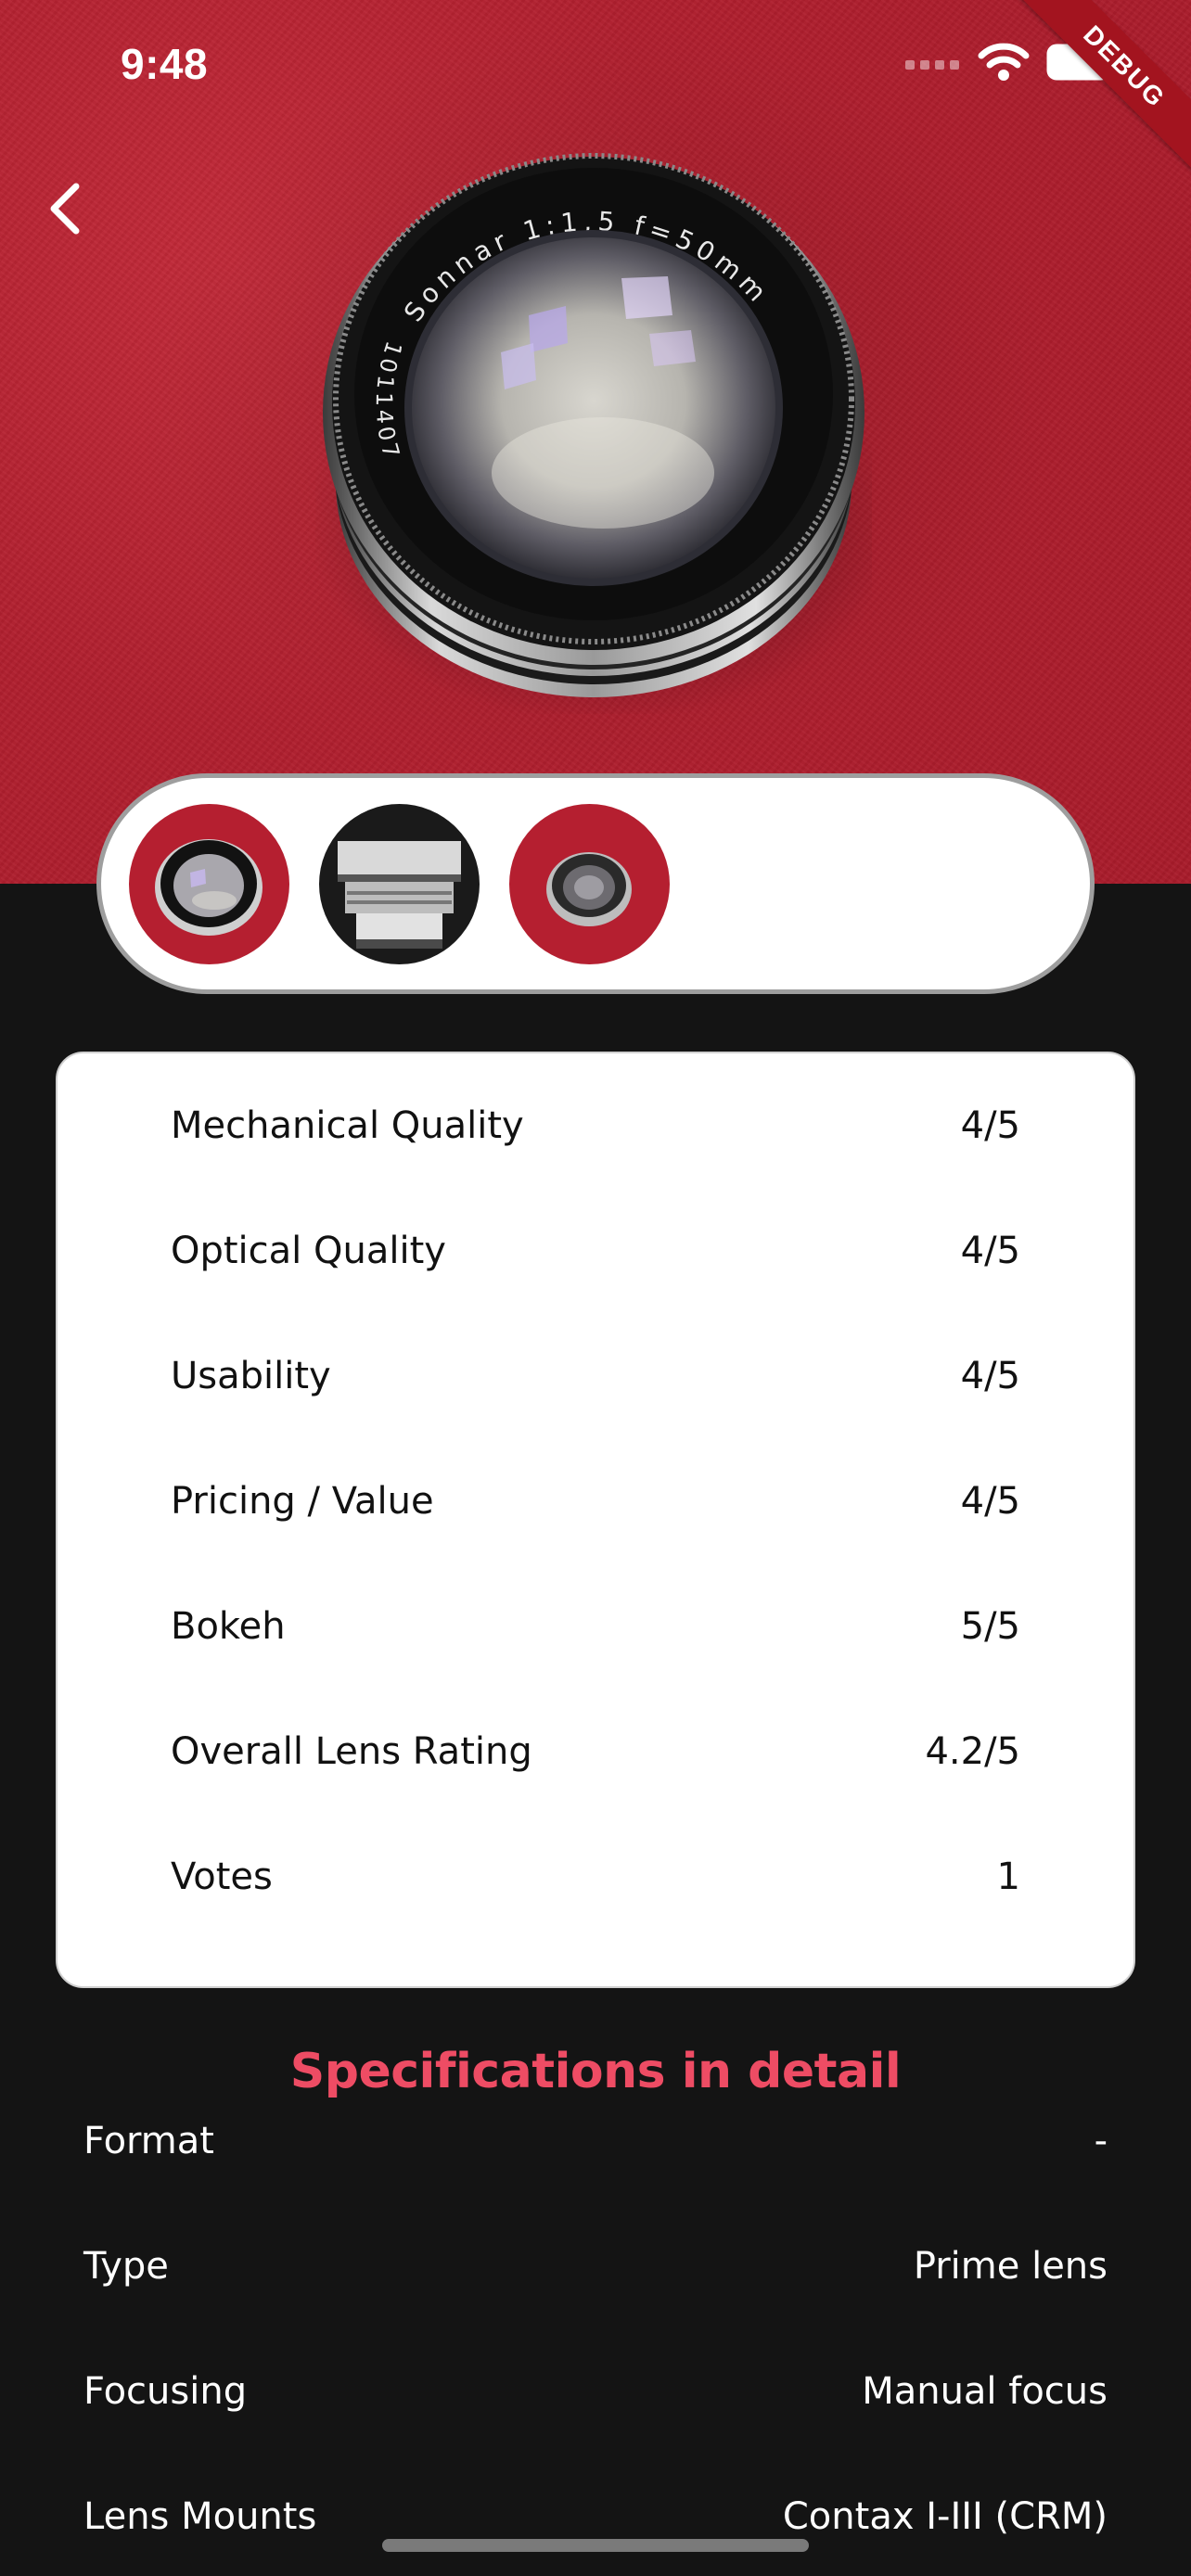 This screenshot has width=1191, height=2576. Describe the element at coordinates (595, 1752) in the screenshot. I see `rating-row-overall: Overall Lens Rating 4.2/5` at that location.